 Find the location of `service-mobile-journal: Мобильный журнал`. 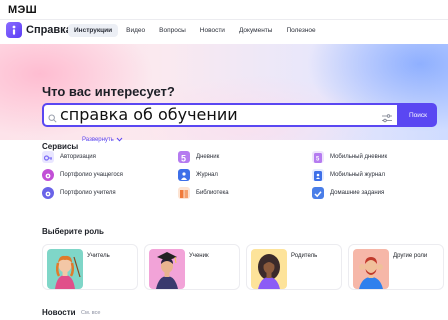

service-mobile-journal: Мобильный журнал is located at coordinates (348, 175).